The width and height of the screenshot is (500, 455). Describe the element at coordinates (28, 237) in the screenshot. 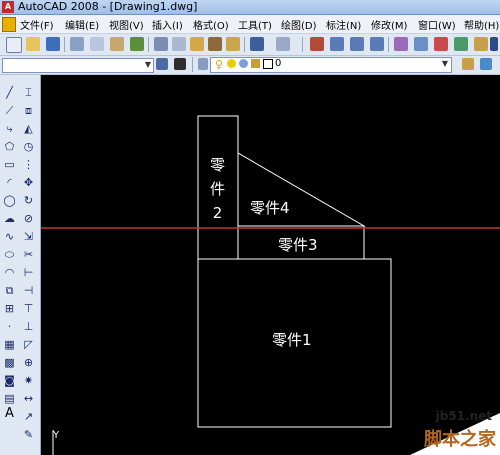

I see `stretch-icon: ⇲` at that location.